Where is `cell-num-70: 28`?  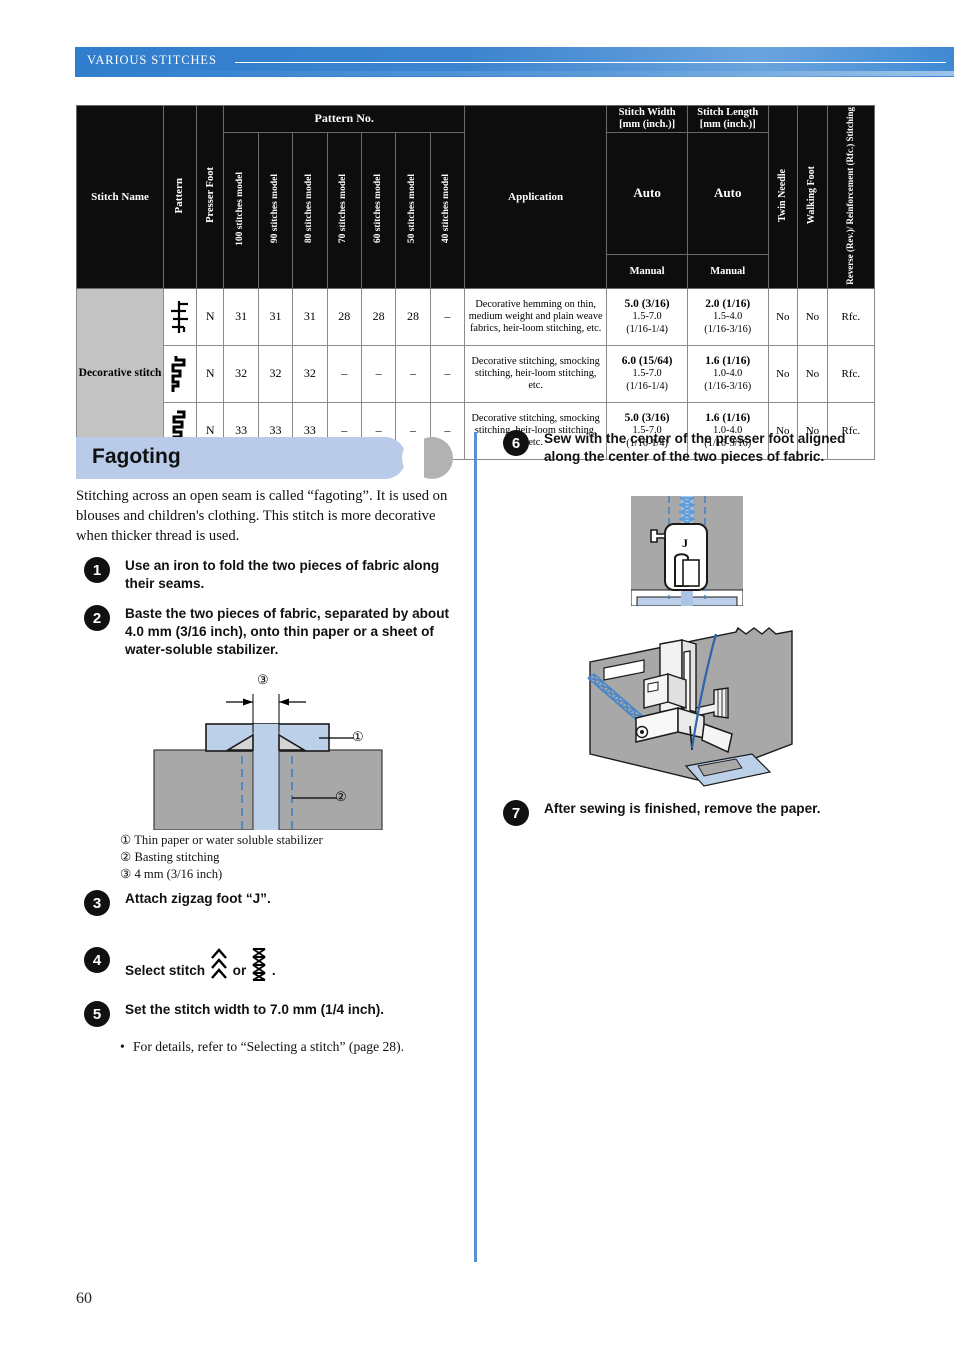 cell-num-70: 28 is located at coordinates (344, 316).